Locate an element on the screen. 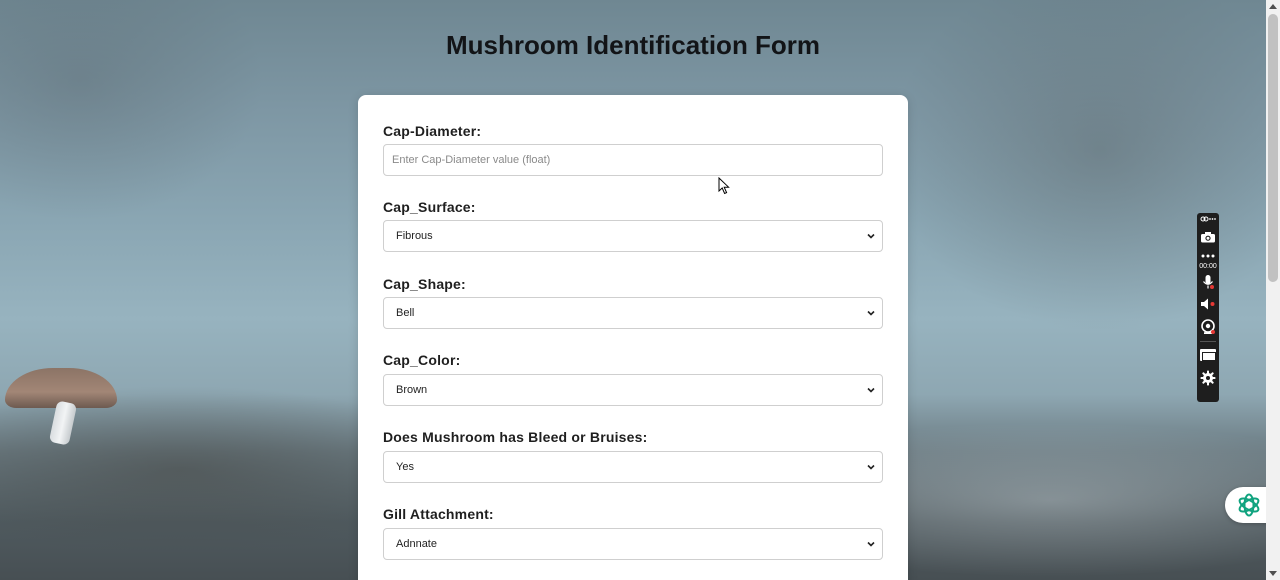  toolbar-link-button is located at coordinates (1208, 219).